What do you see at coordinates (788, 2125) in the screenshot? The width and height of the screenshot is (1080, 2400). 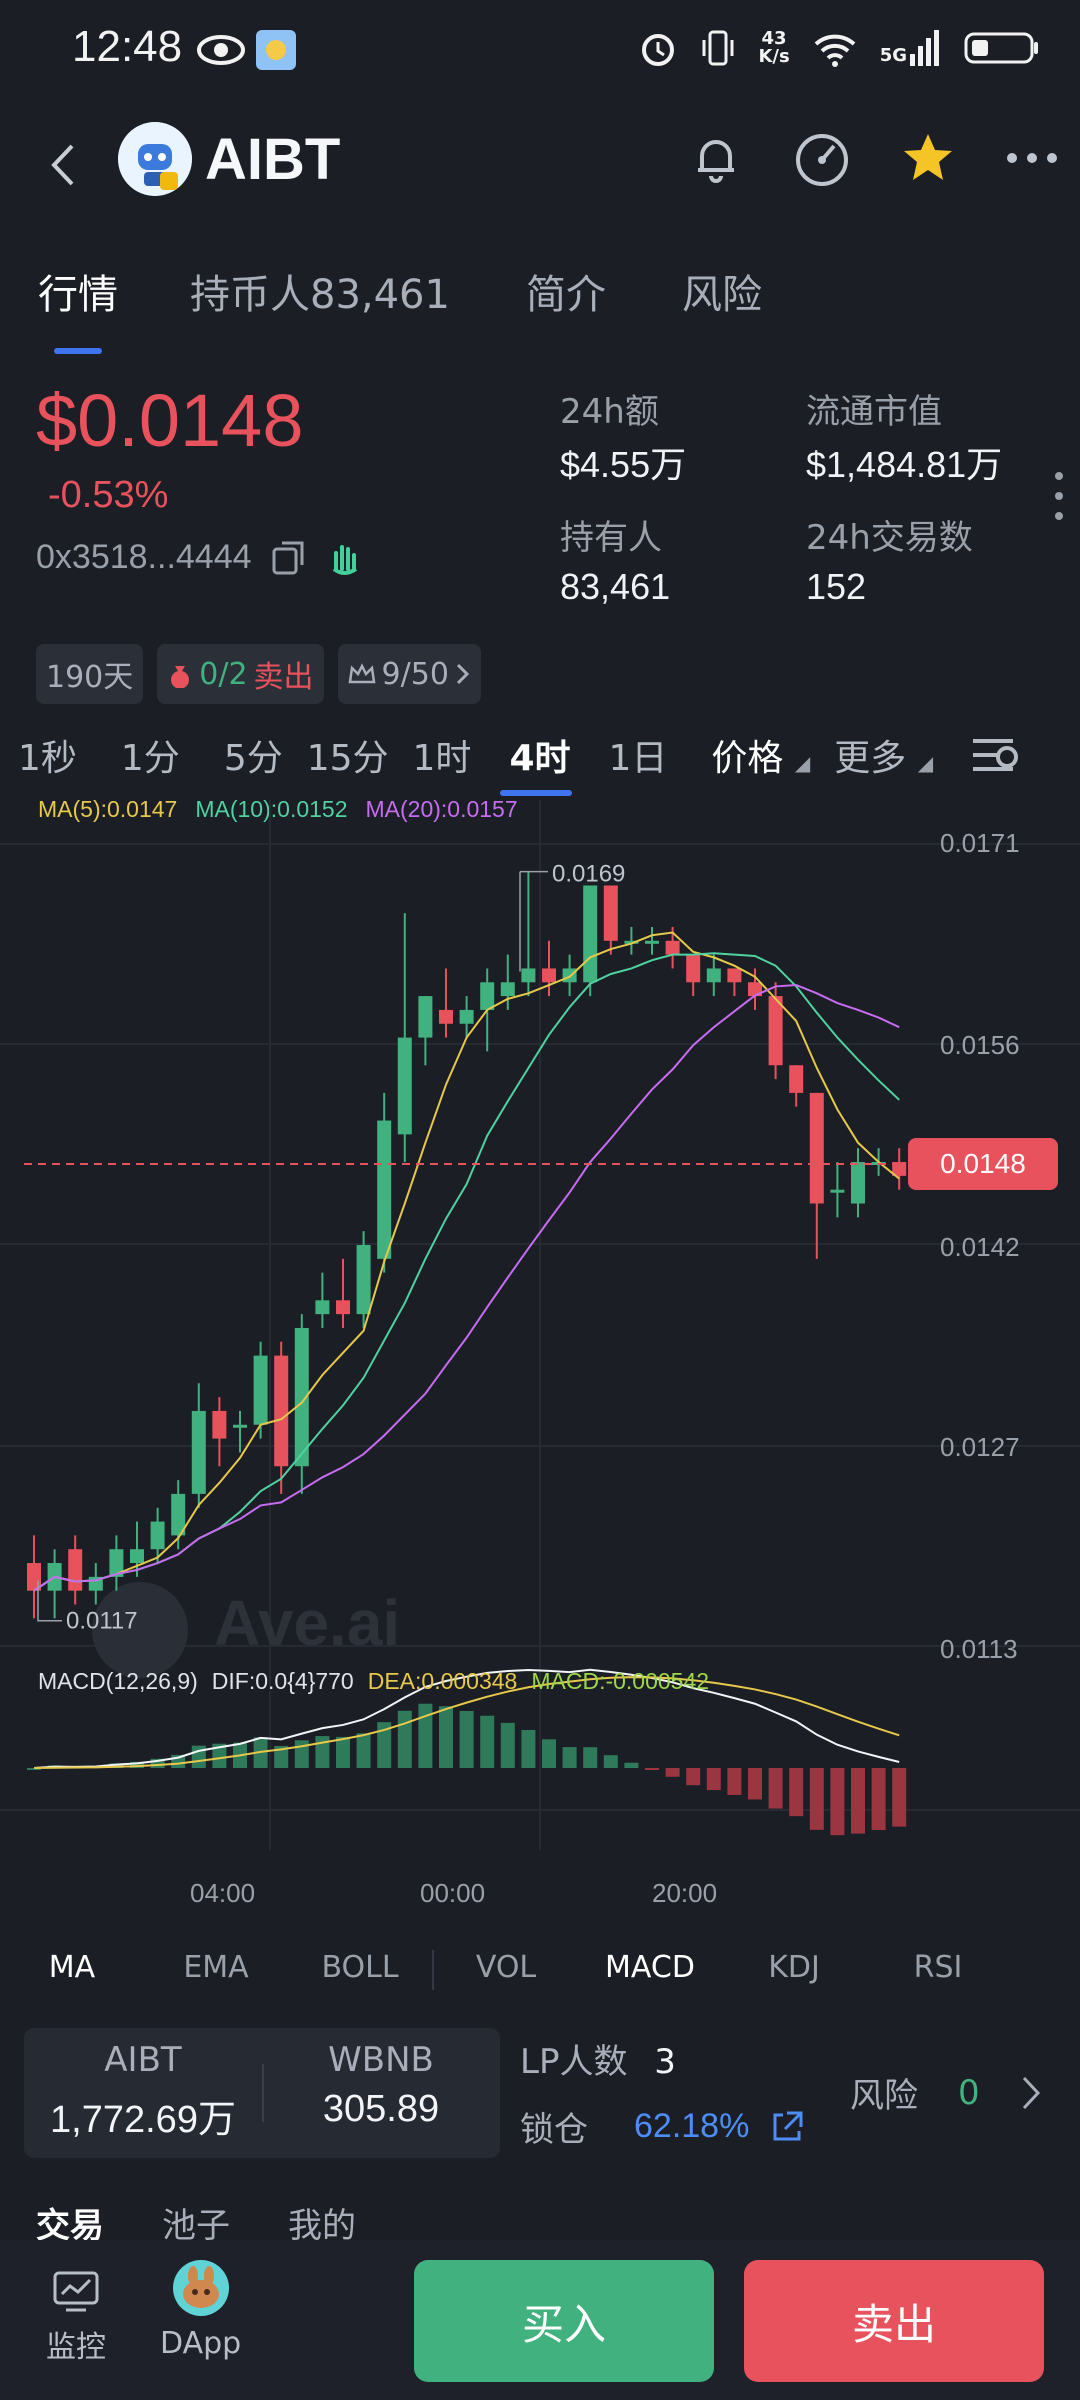 I see `external-link-icon` at bounding box center [788, 2125].